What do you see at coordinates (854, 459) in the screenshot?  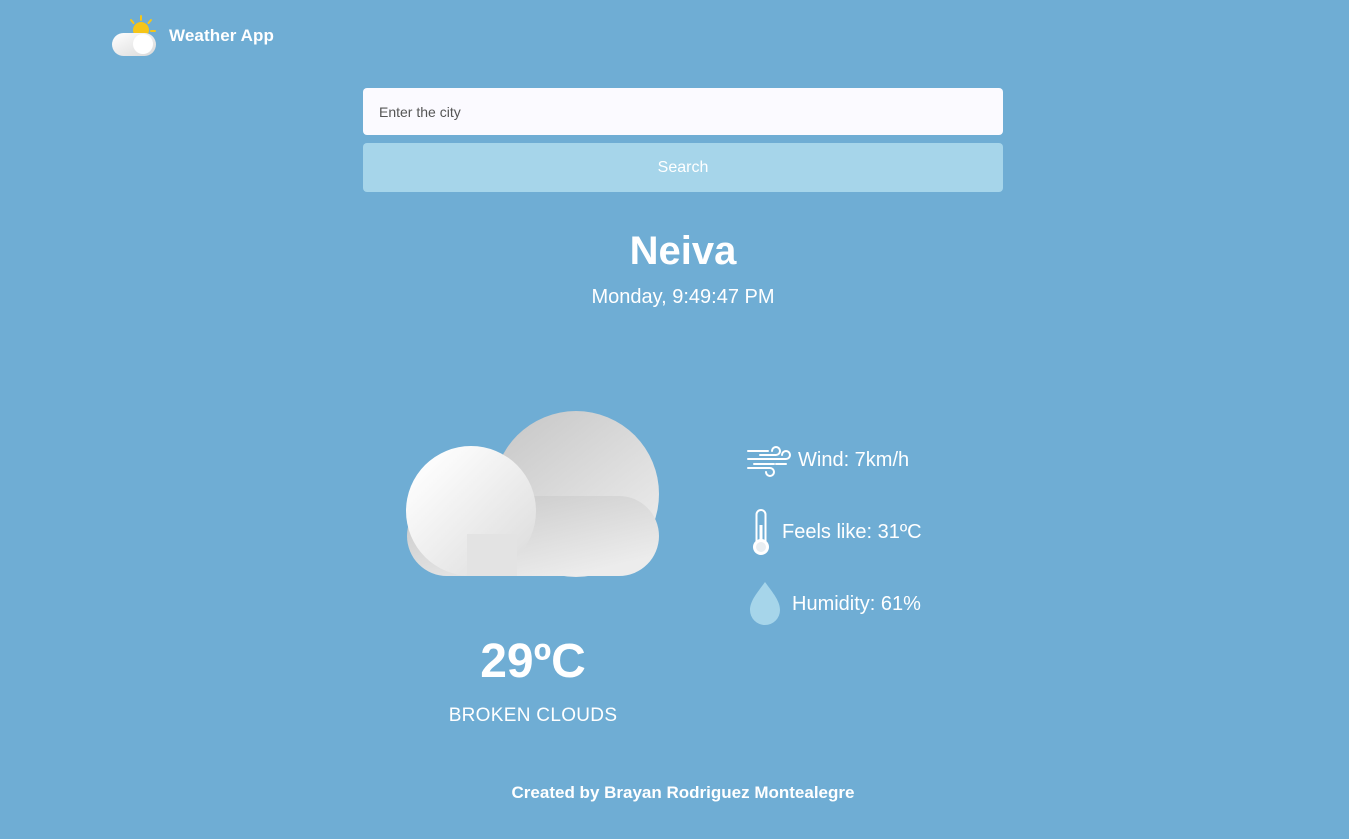 I see `wind-label: Wind: 7km/h` at bounding box center [854, 459].